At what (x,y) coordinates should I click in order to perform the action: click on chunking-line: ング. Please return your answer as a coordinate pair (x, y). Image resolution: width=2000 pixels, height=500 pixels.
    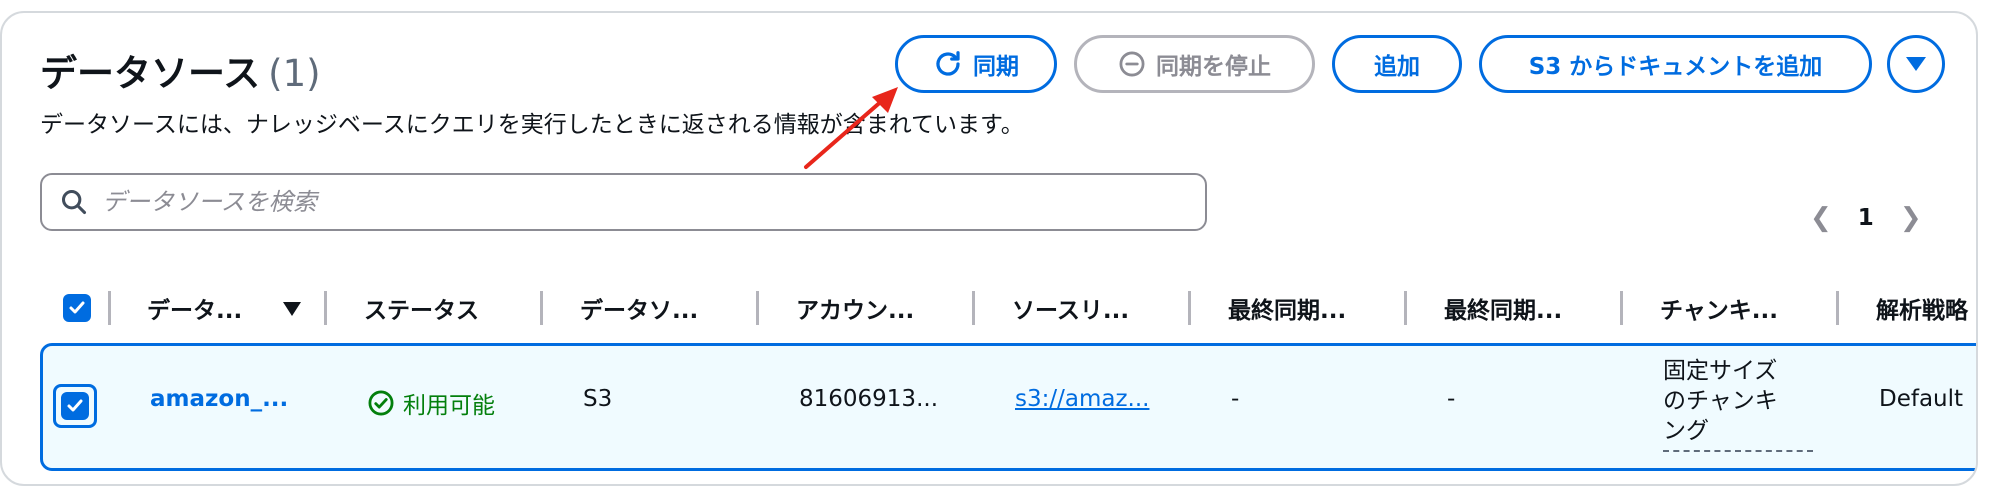
    Looking at the image, I should click on (1686, 431).